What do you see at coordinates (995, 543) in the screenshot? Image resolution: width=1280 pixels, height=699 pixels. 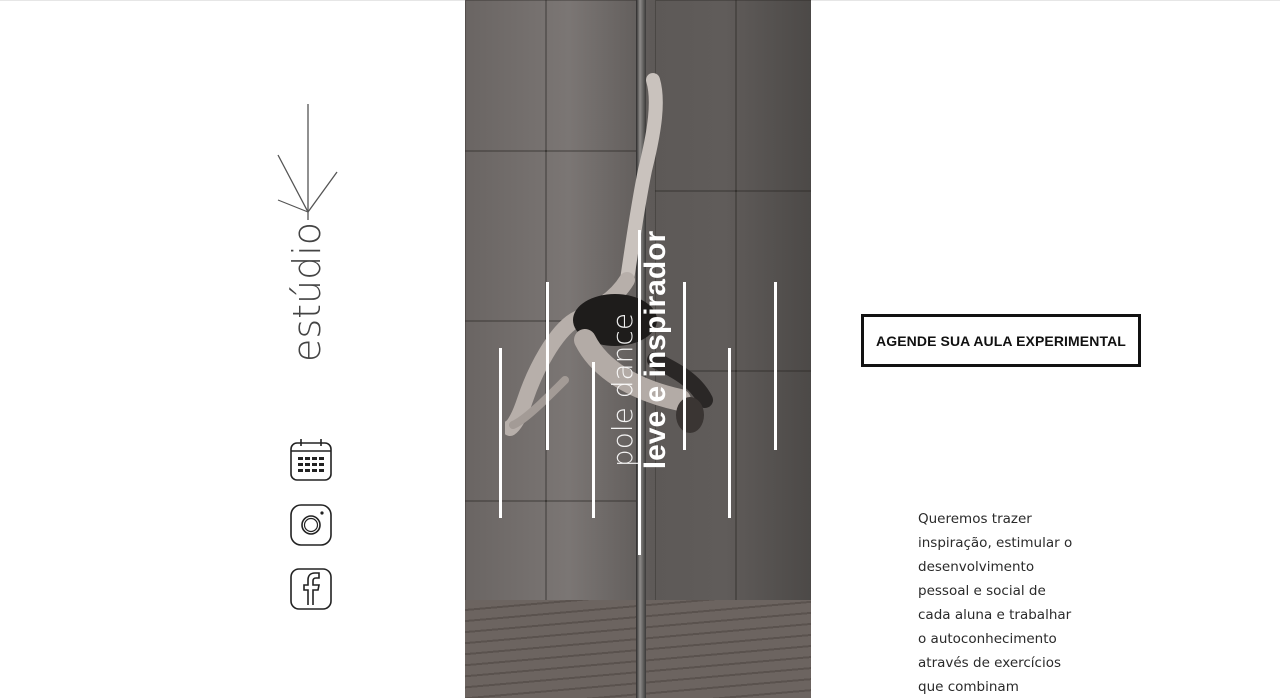 I see `intro-line: inspiração, estimular o` at bounding box center [995, 543].